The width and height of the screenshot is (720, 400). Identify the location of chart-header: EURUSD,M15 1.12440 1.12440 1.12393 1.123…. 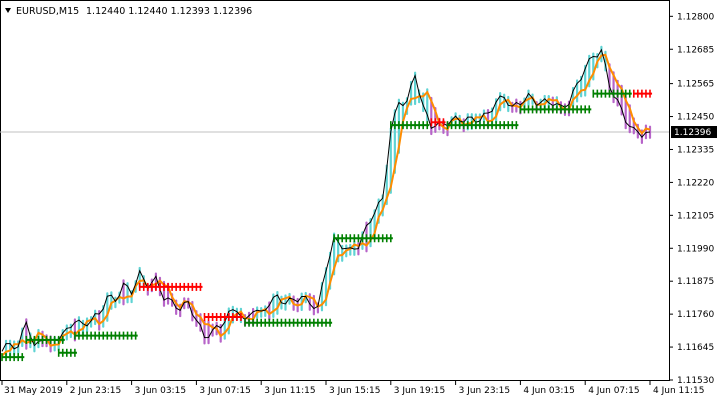
(128, 11).